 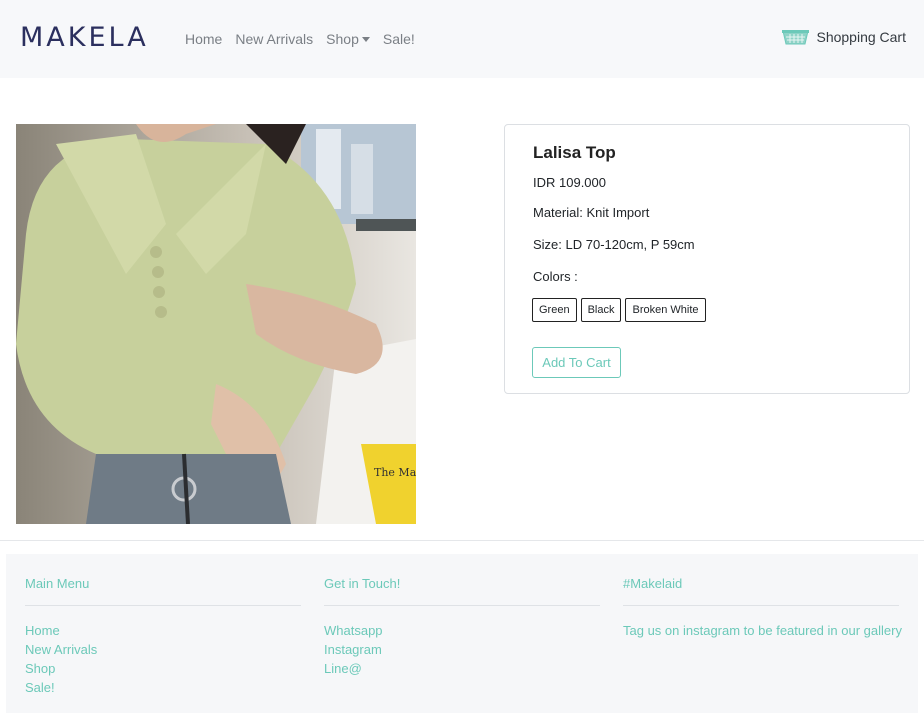 What do you see at coordinates (274, 39) in the screenshot?
I see `nav-new-arrivals: New Arrivals` at bounding box center [274, 39].